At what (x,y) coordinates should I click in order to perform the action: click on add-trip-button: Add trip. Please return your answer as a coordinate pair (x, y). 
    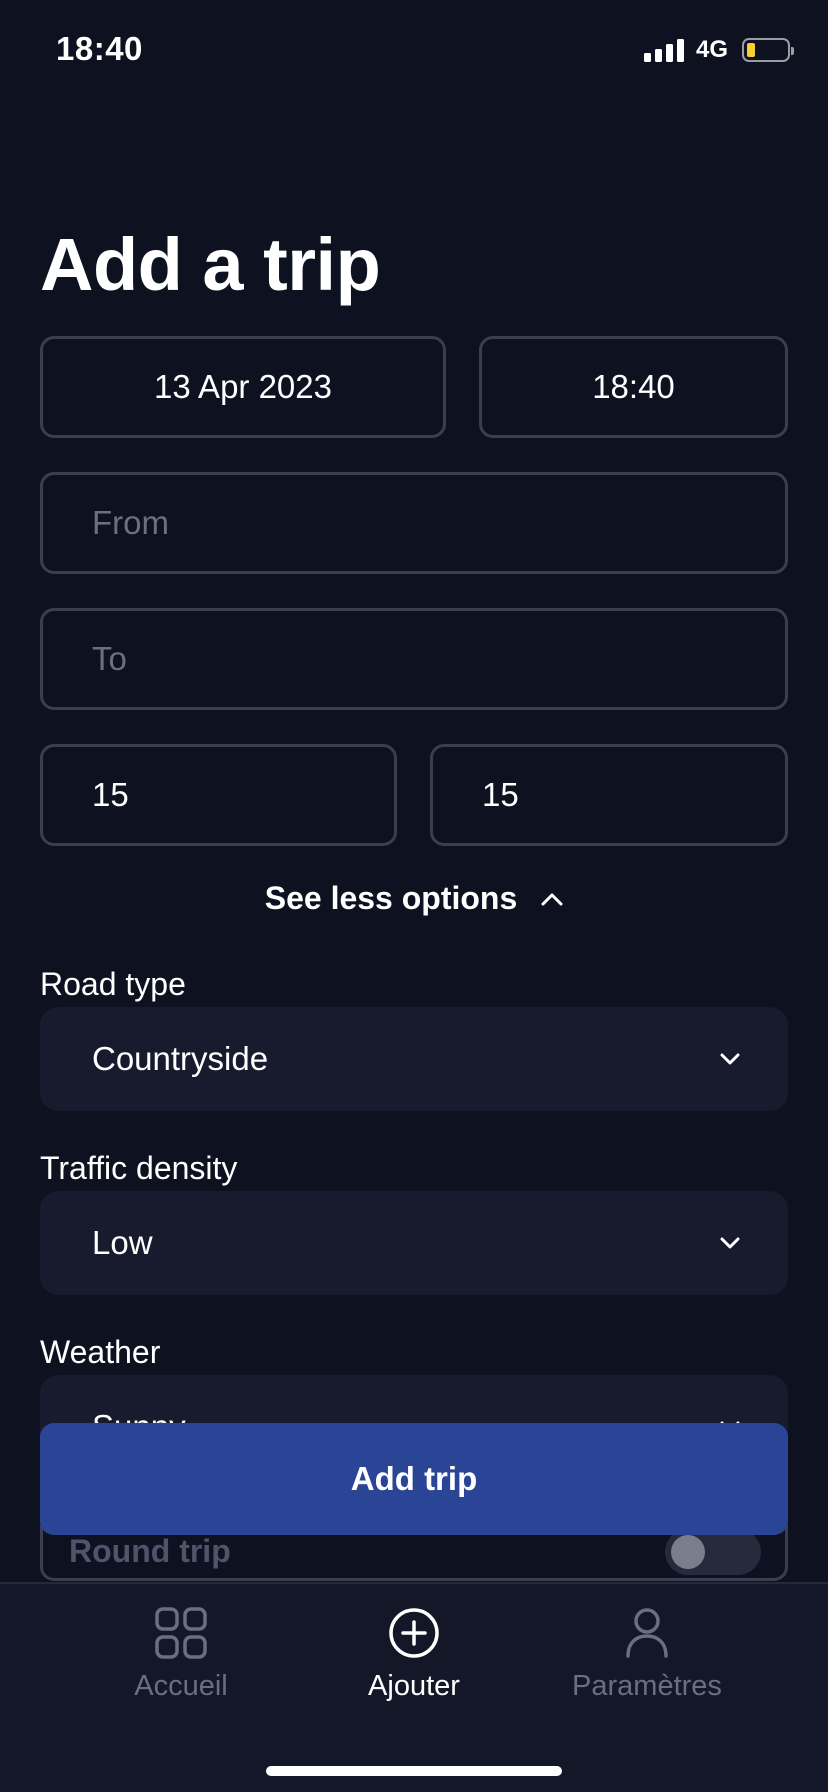
    Looking at the image, I should click on (414, 1479).